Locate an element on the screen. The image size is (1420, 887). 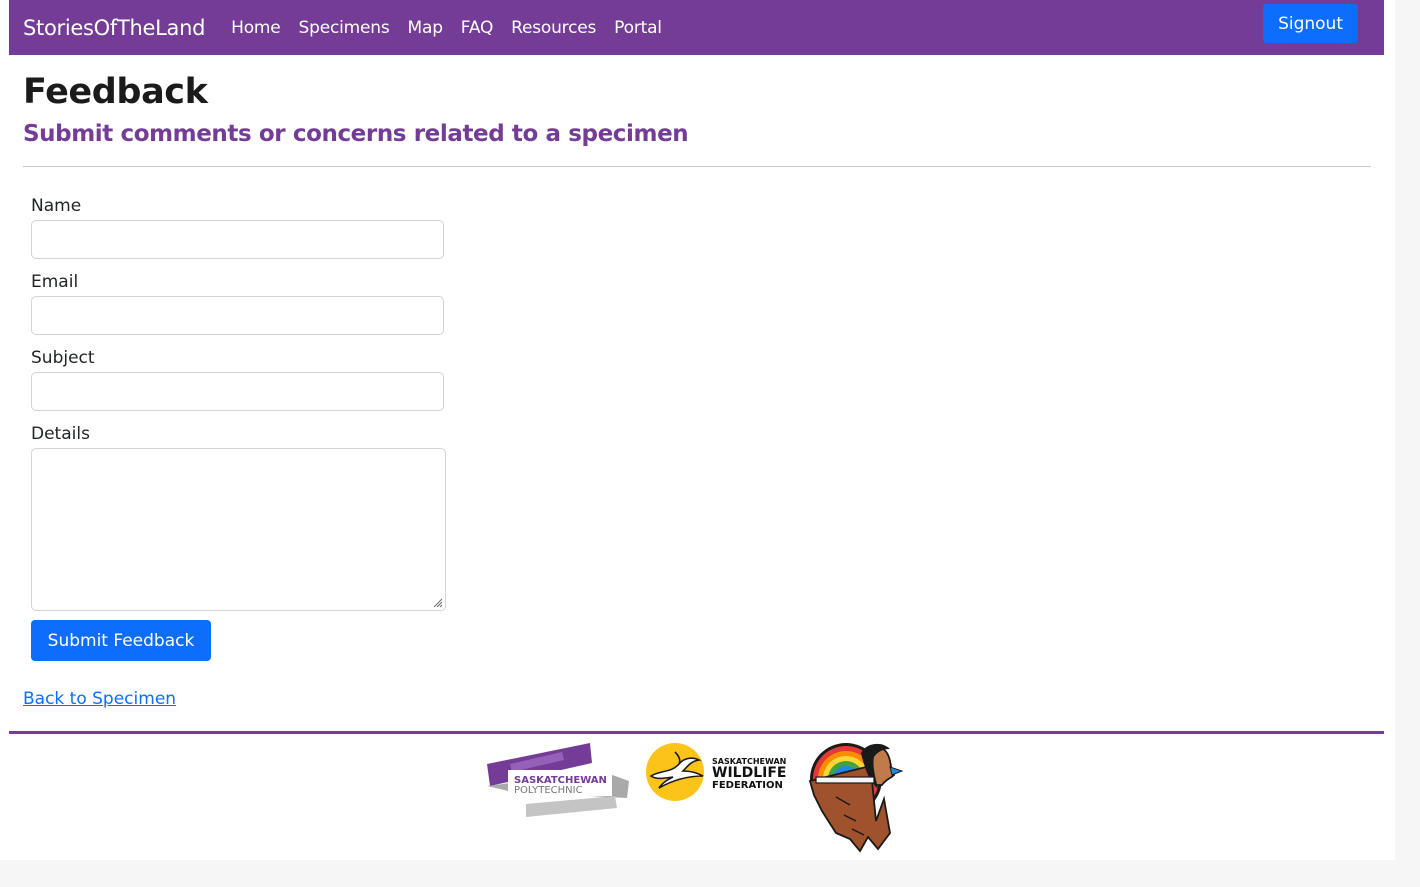
nav-specimens-link: Specimens is located at coordinates (344, 28).